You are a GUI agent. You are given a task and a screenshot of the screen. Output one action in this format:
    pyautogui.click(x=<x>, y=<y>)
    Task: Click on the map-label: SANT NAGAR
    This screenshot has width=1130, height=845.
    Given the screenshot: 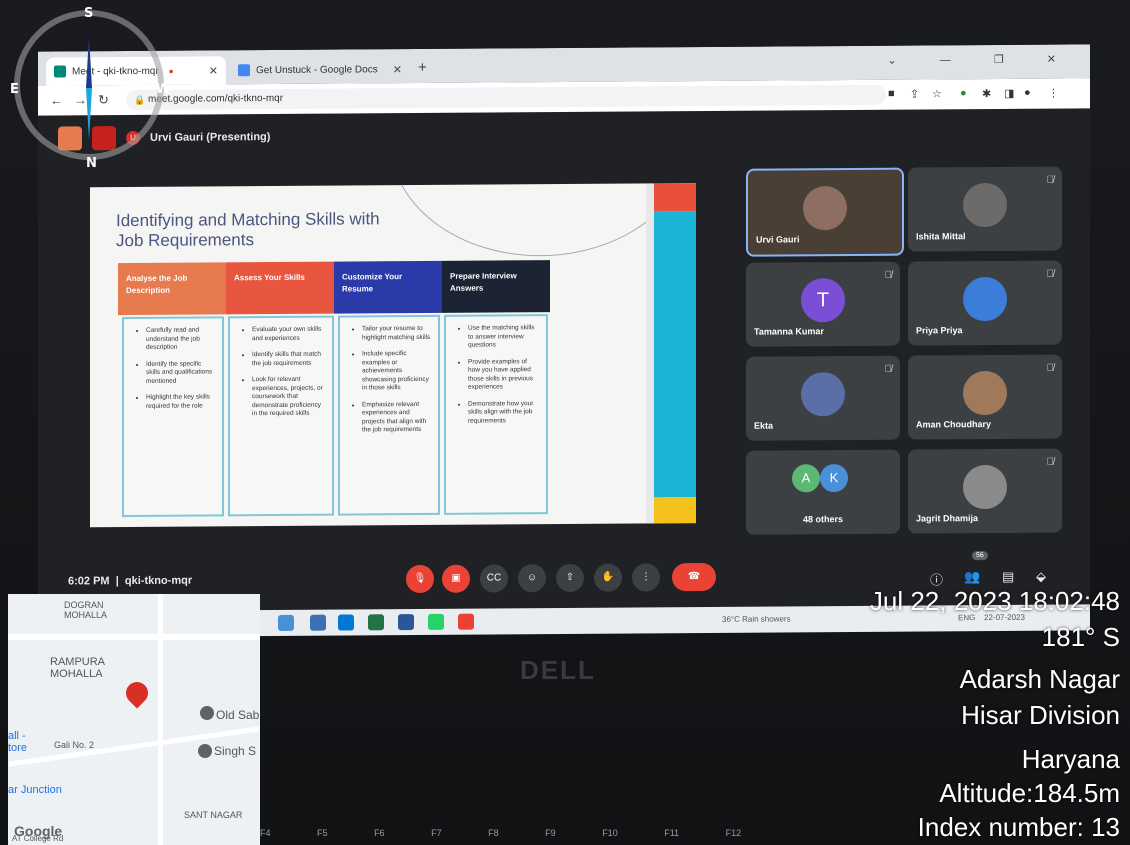 What is the action you would take?
    pyautogui.click(x=213, y=815)
    